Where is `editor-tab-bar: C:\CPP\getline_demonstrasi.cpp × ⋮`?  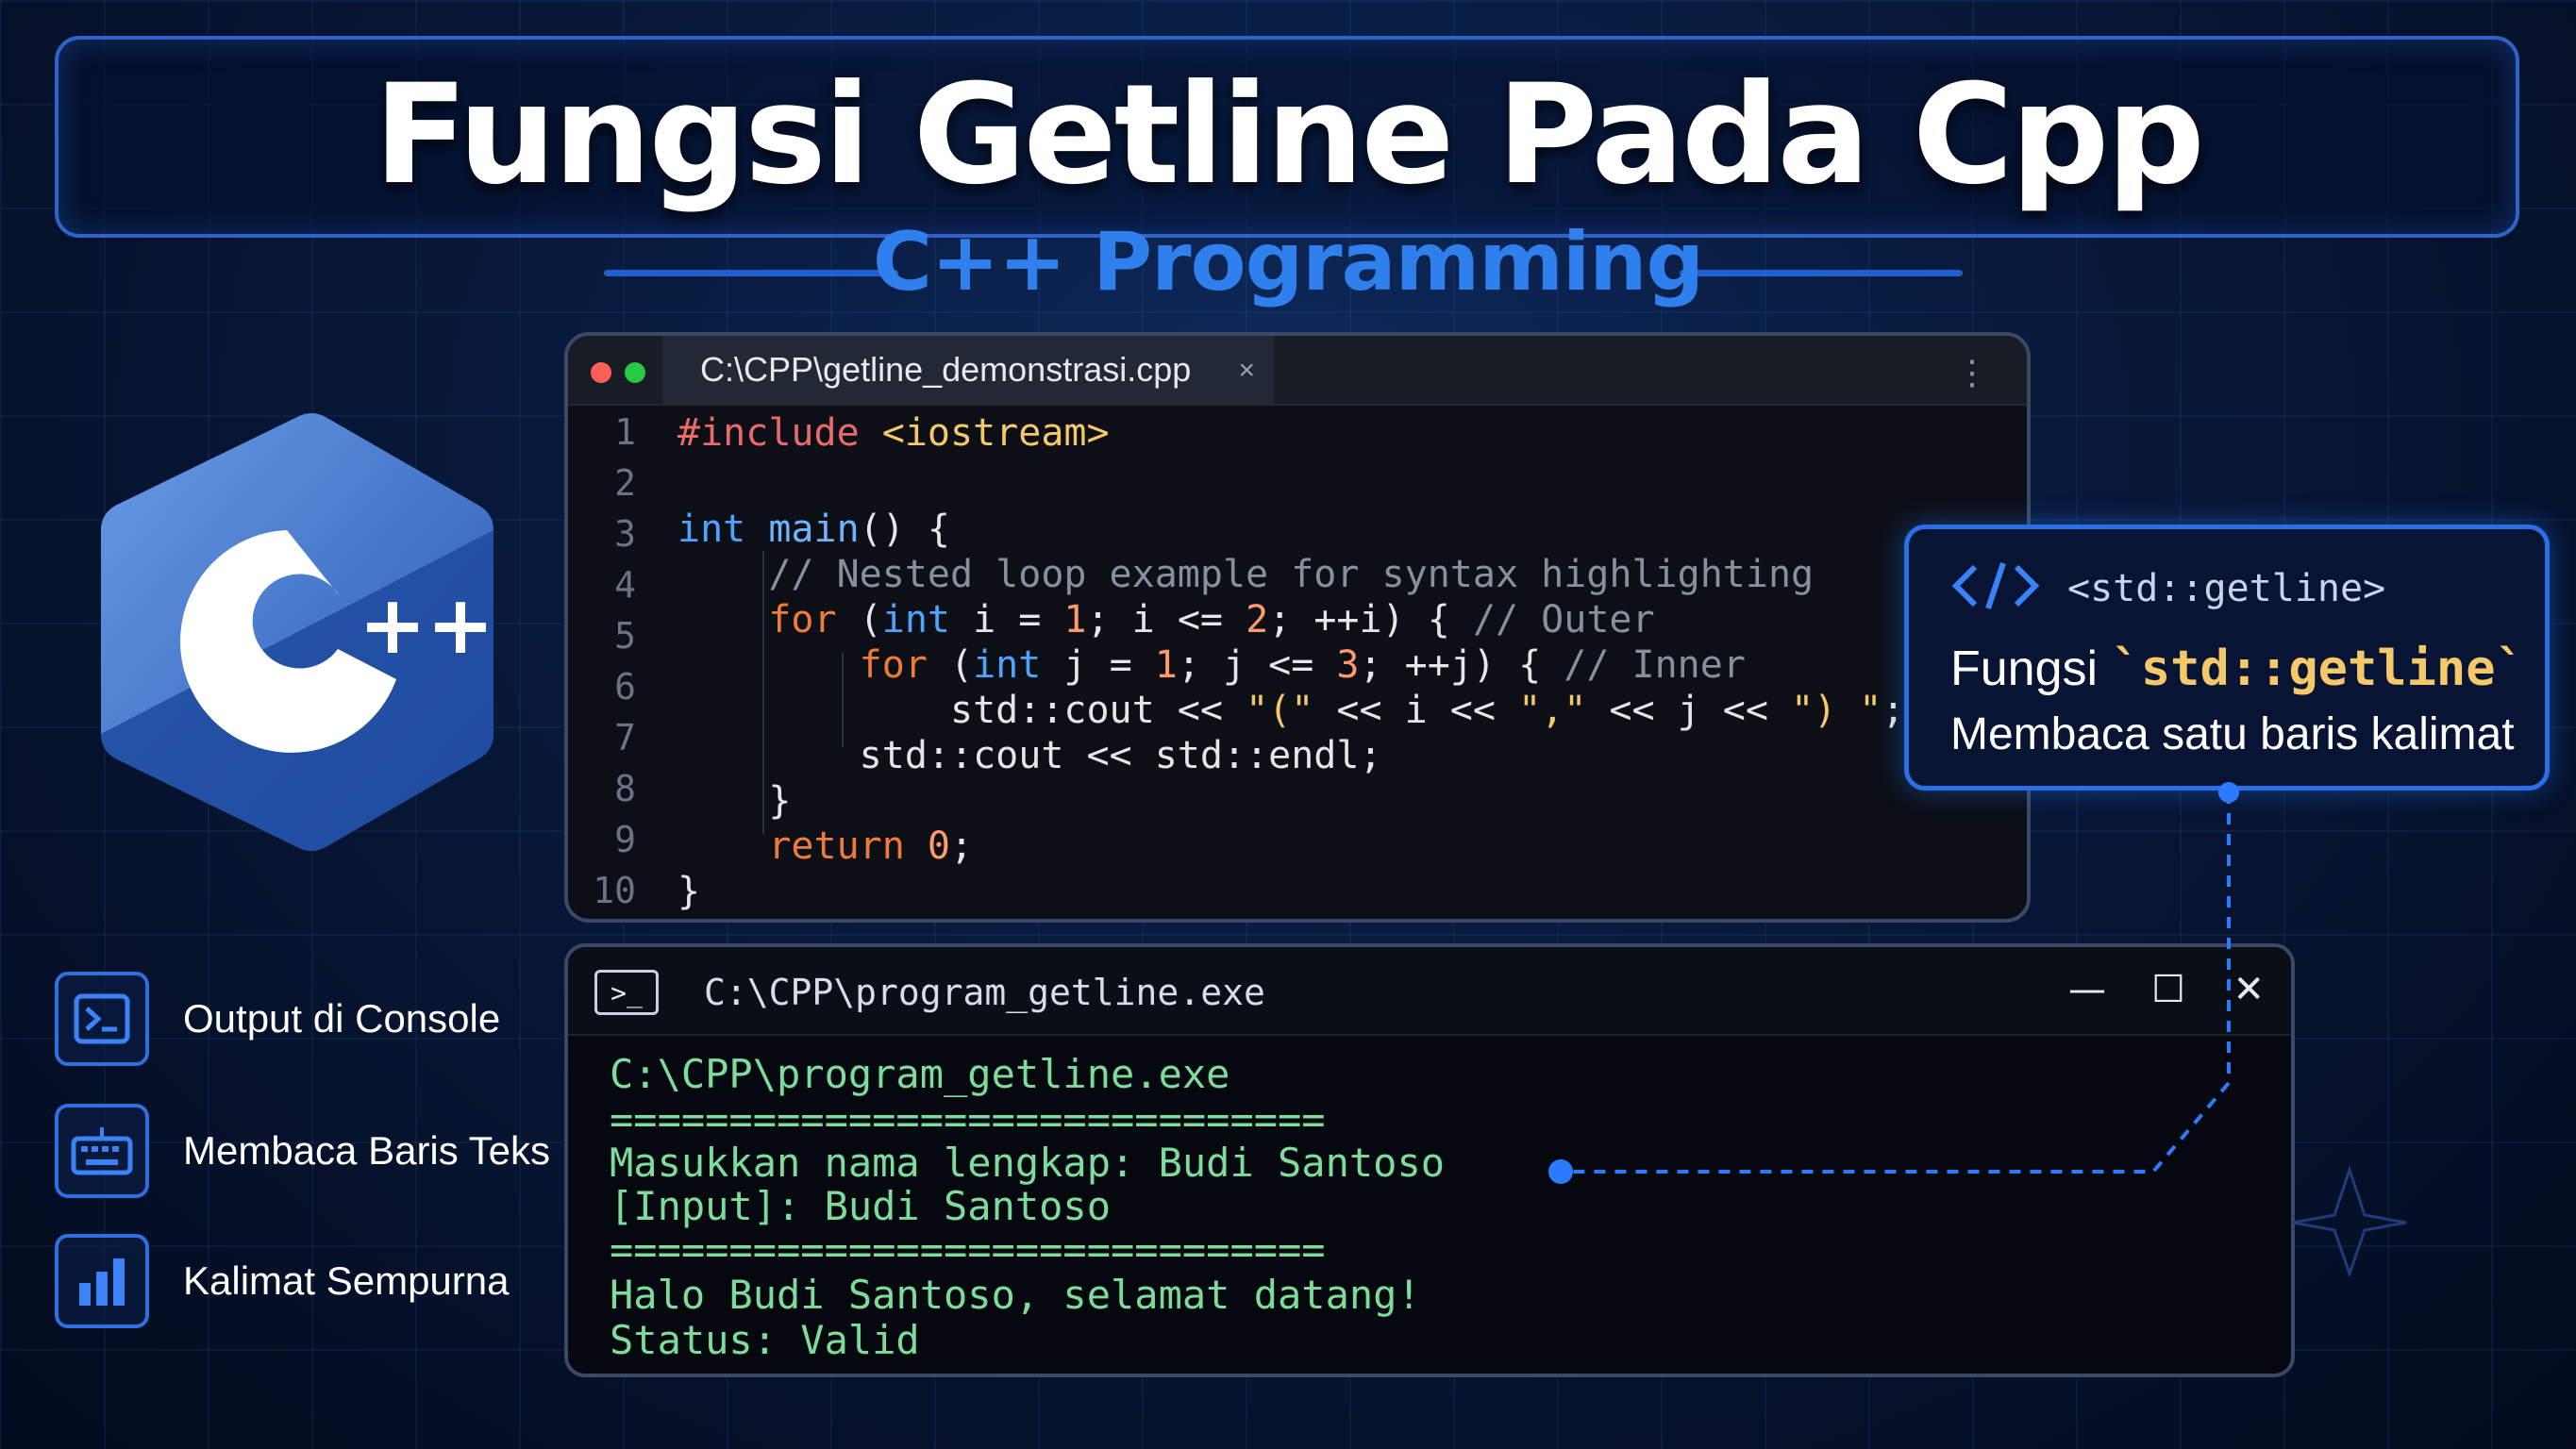 editor-tab-bar: C:\CPP\getline_demonstrasi.cpp × ⋮ is located at coordinates (1297, 371).